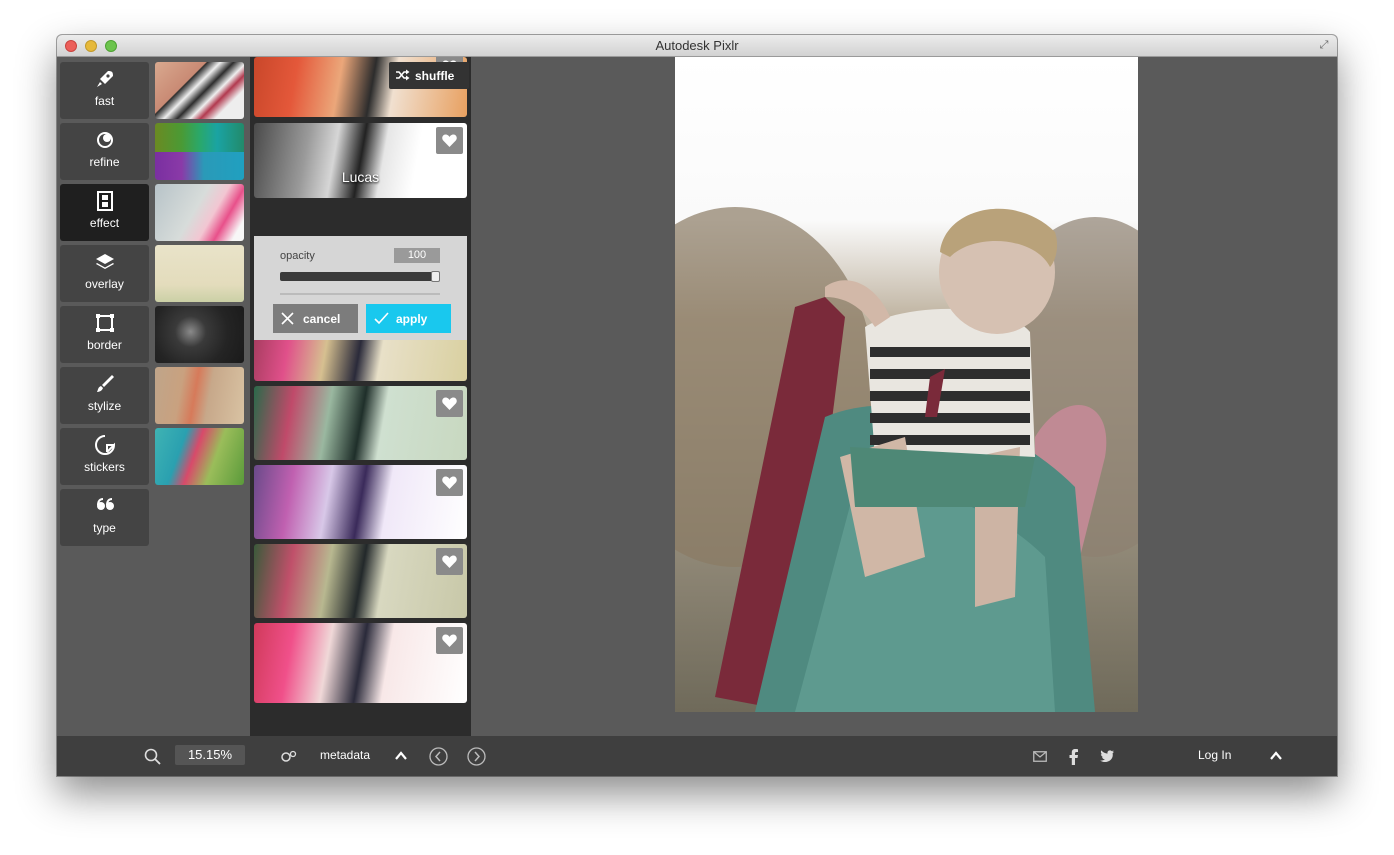  What do you see at coordinates (435, 276) in the screenshot?
I see `opacity-slider-handle` at bounding box center [435, 276].